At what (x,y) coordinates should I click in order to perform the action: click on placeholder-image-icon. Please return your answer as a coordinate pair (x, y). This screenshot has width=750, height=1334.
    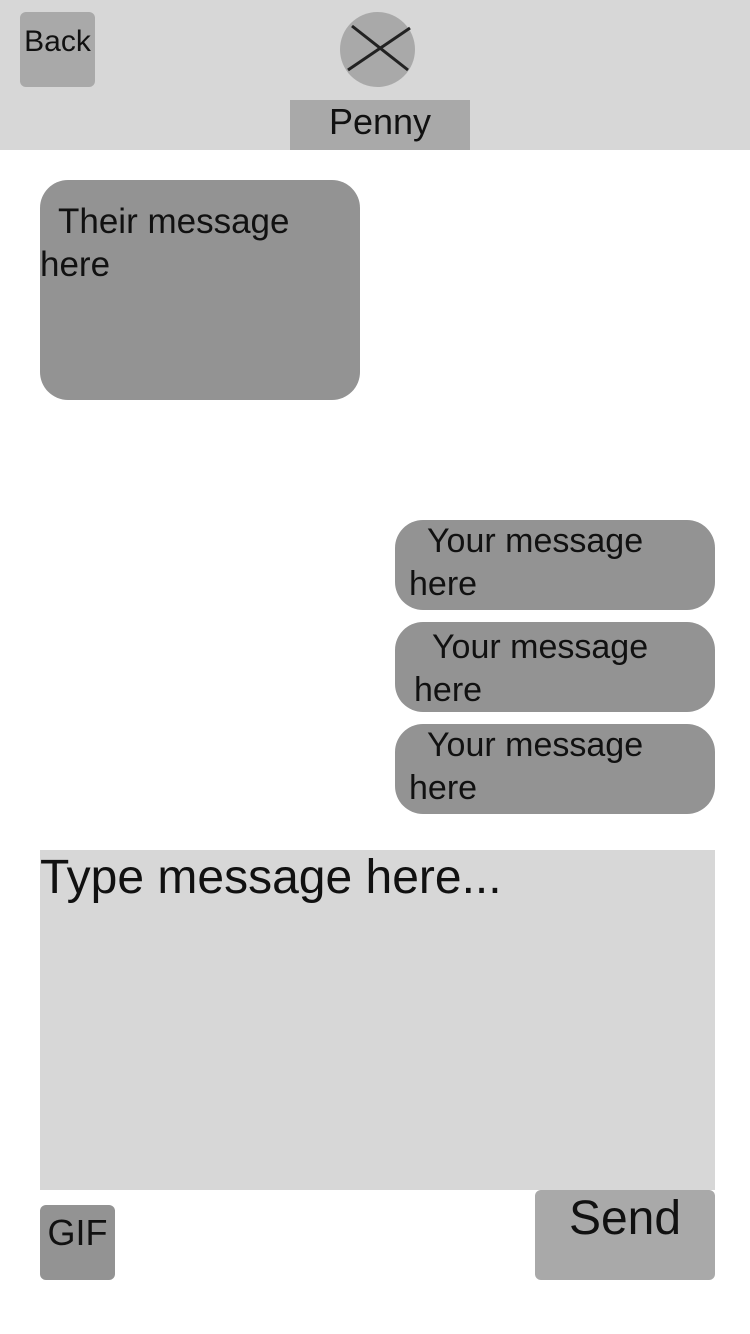
    Looking at the image, I should click on (377, 49).